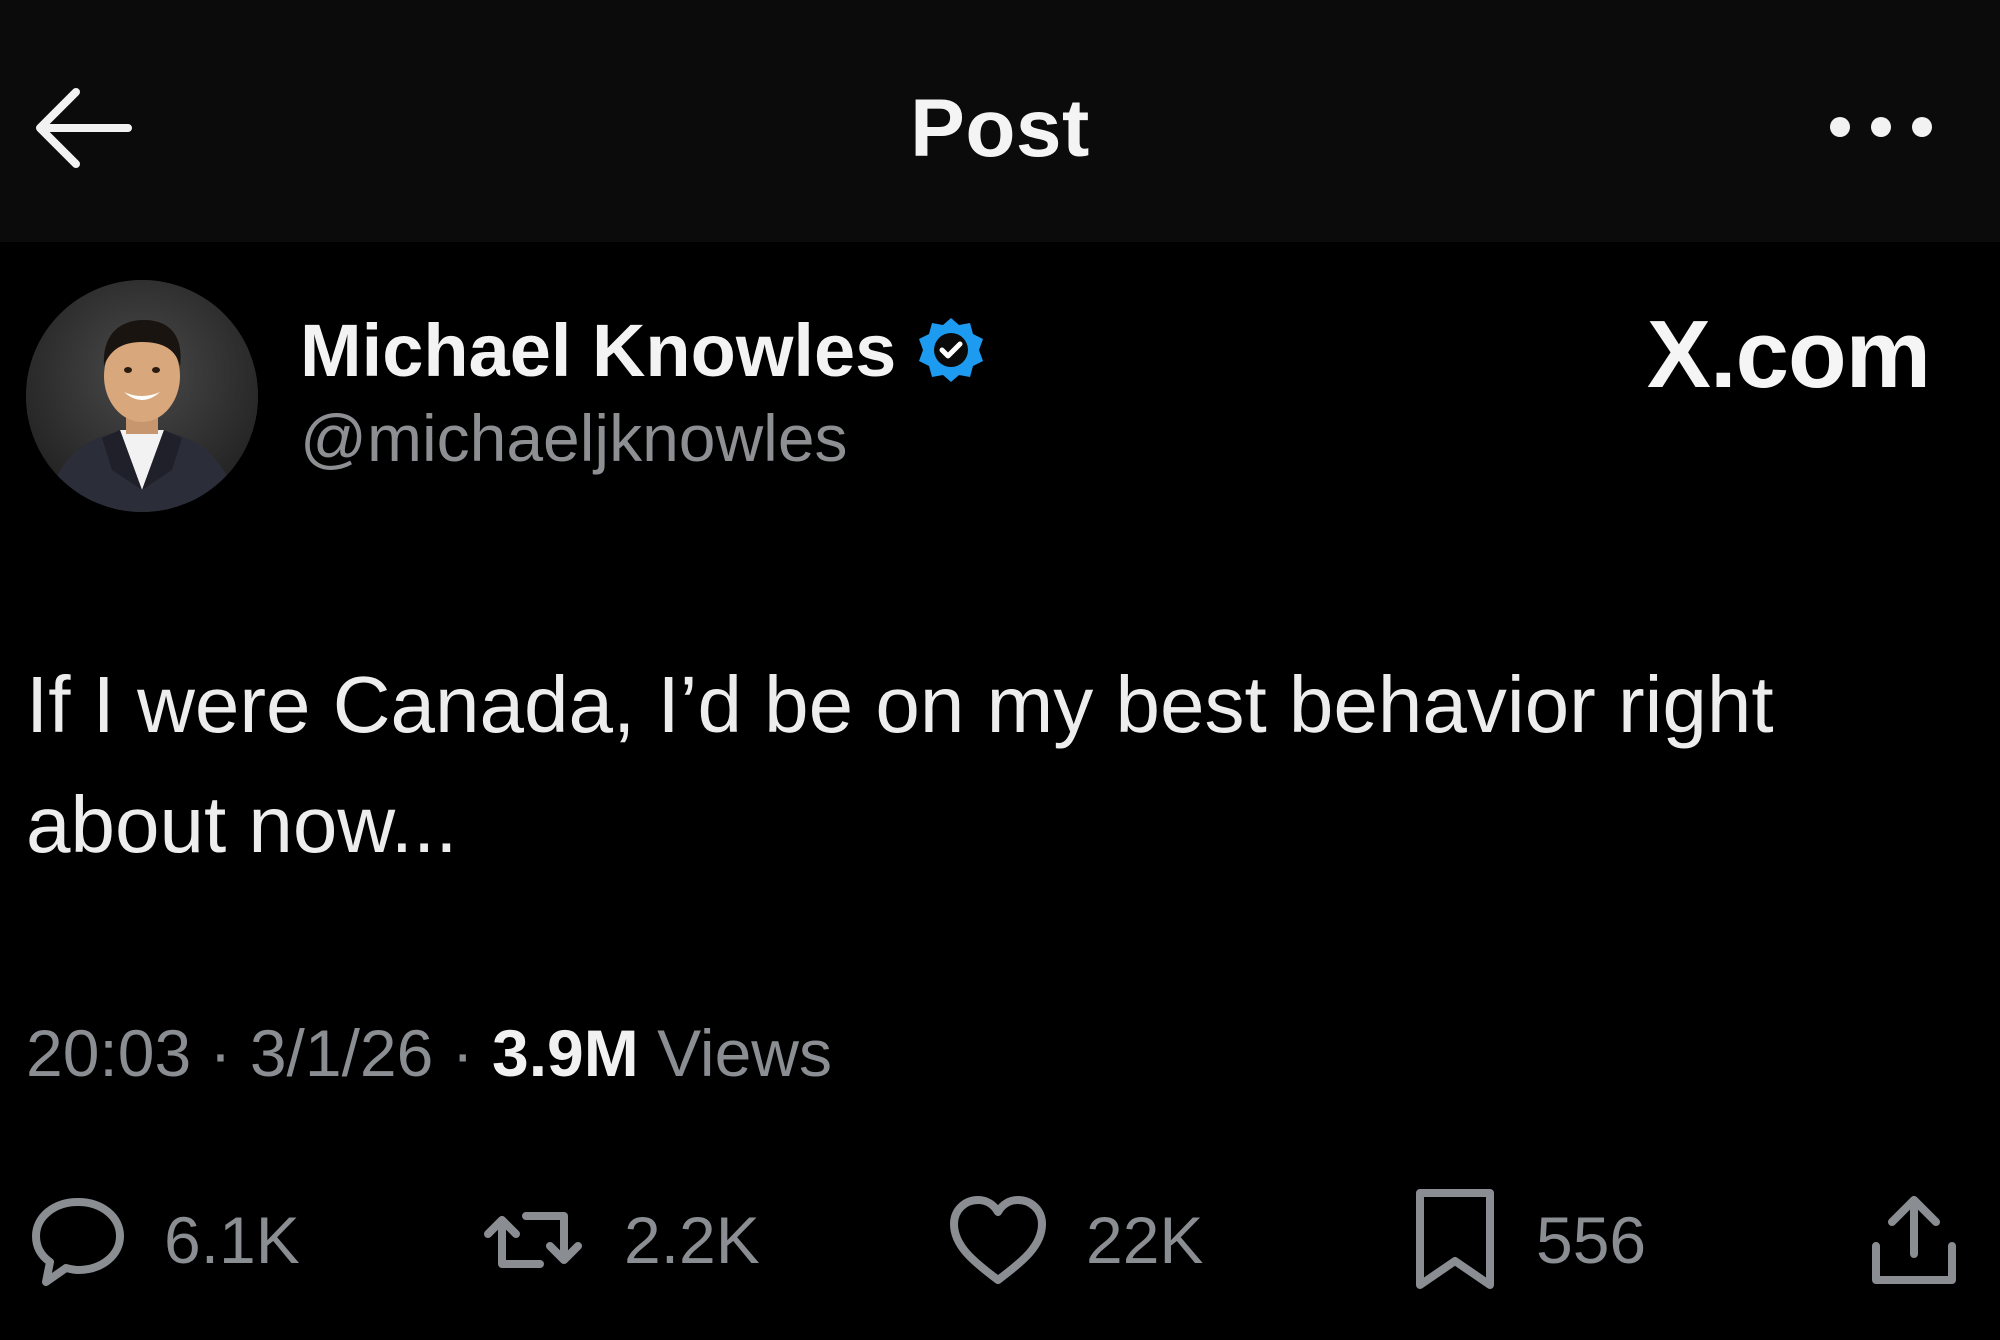  I want to click on heart-icon, so click(998, 1240).